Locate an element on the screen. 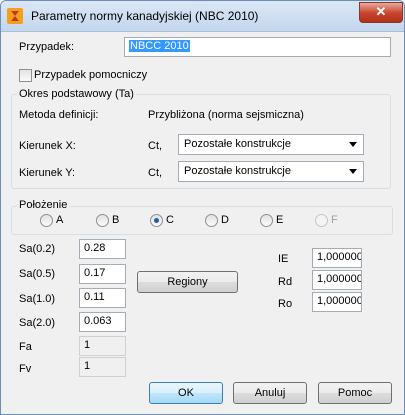  direction-x-select: Pozostałe konstrukcje is located at coordinates (271, 144).